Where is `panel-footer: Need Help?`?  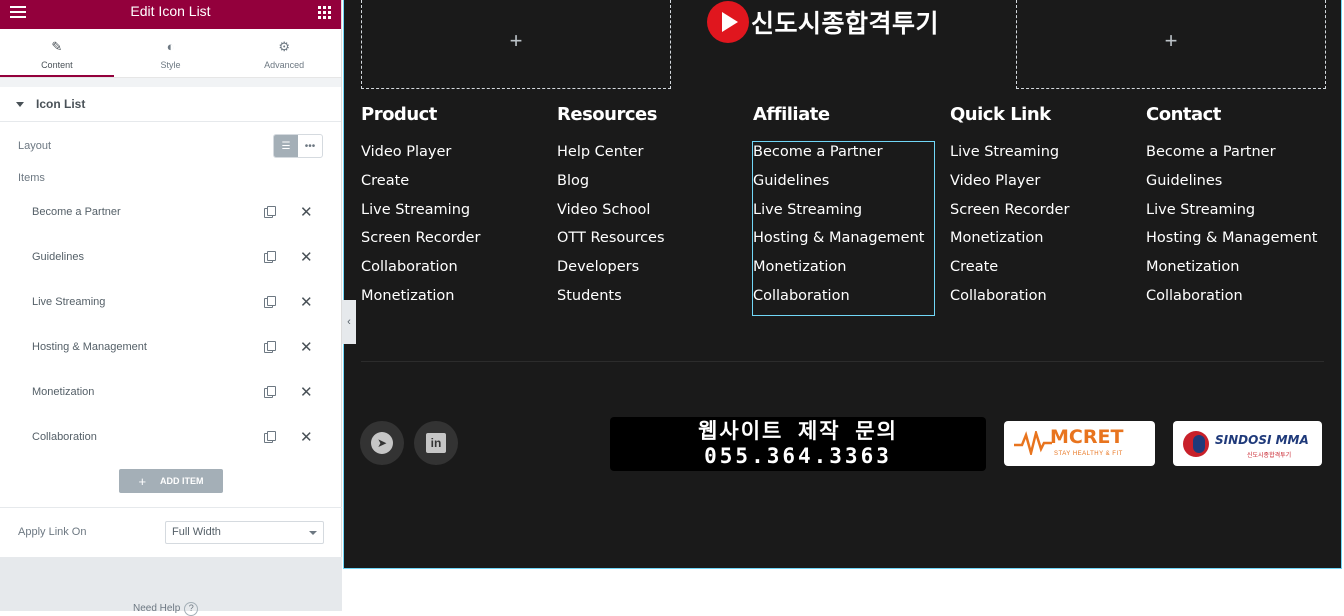 panel-footer: Need Help? is located at coordinates (171, 586).